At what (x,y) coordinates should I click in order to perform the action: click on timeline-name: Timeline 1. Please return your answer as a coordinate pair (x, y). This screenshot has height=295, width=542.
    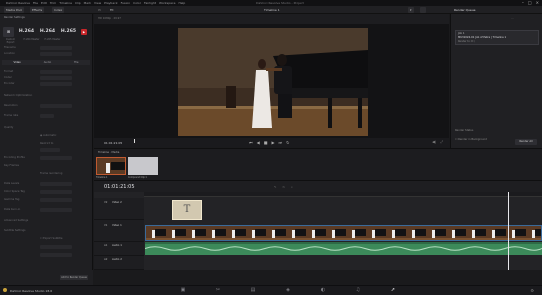
    Looking at the image, I should click on (272, 10).